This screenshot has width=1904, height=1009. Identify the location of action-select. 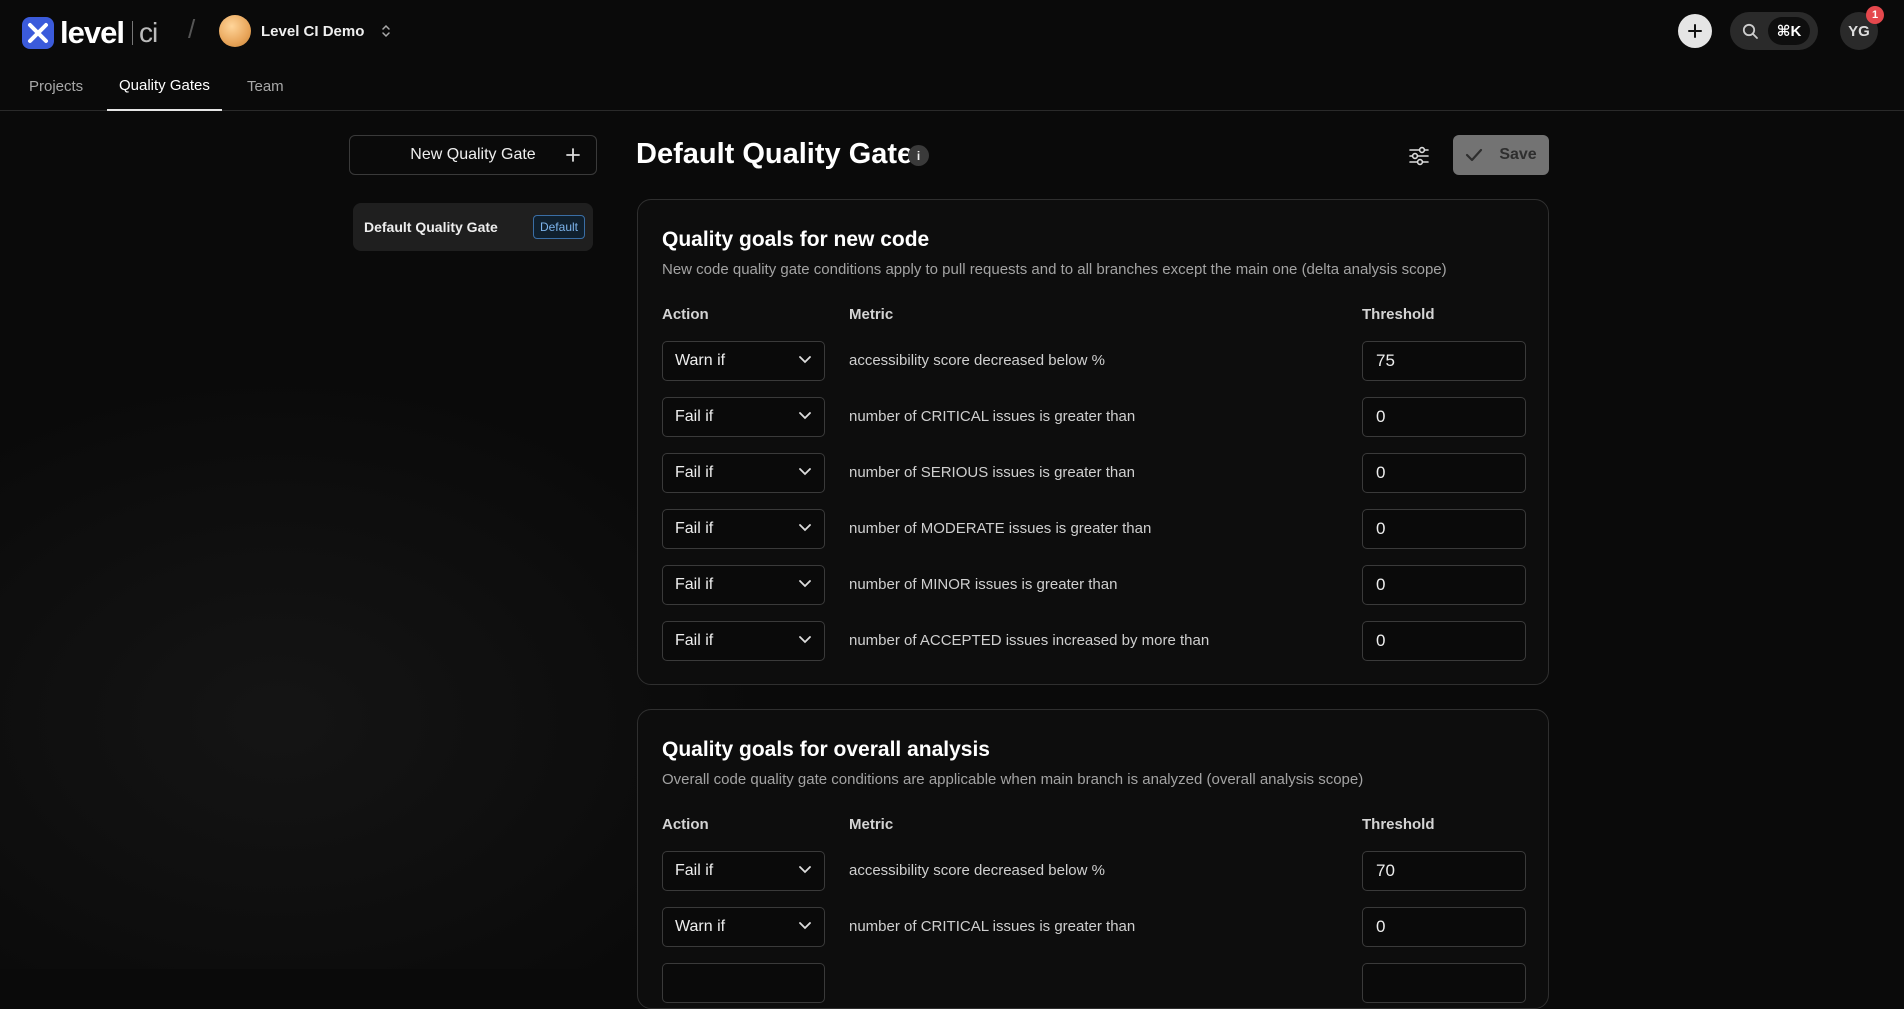
(743, 983).